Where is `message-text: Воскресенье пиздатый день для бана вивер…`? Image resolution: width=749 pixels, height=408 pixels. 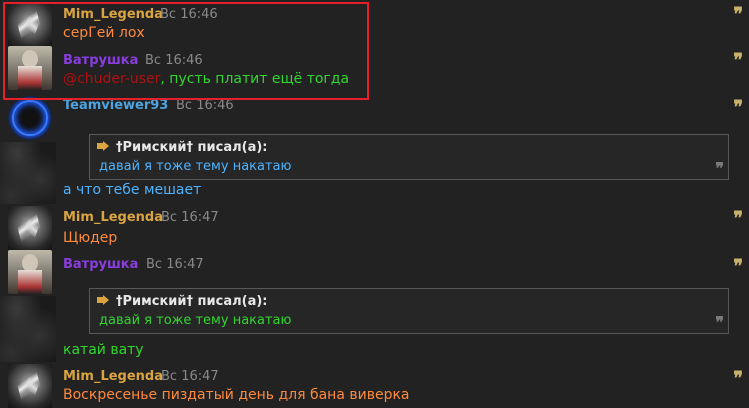 message-text: Воскресенье пиздатый день для бана вивер… is located at coordinates (236, 395).